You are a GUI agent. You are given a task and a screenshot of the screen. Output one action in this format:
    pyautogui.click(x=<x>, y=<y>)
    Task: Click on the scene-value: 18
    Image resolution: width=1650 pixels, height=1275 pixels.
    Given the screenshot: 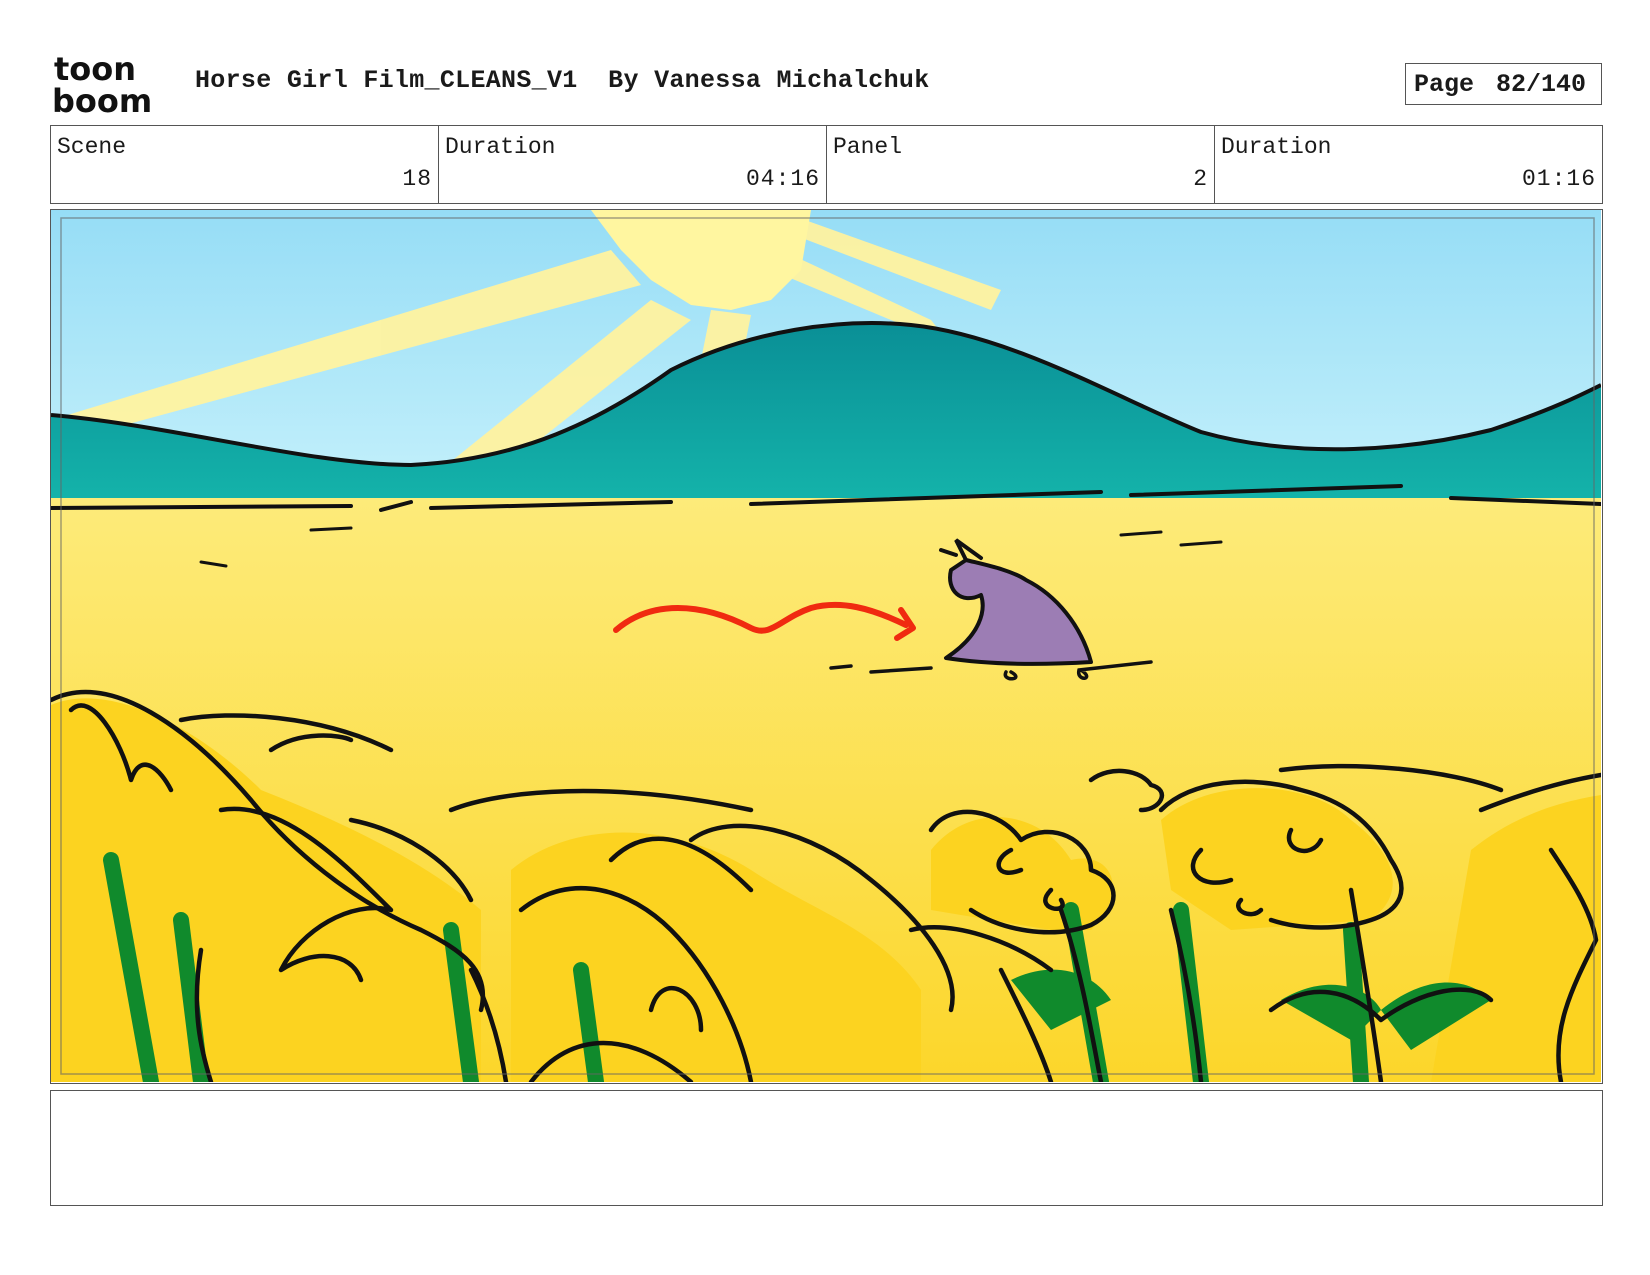 What is the action you would take?
    pyautogui.click(x=417, y=179)
    